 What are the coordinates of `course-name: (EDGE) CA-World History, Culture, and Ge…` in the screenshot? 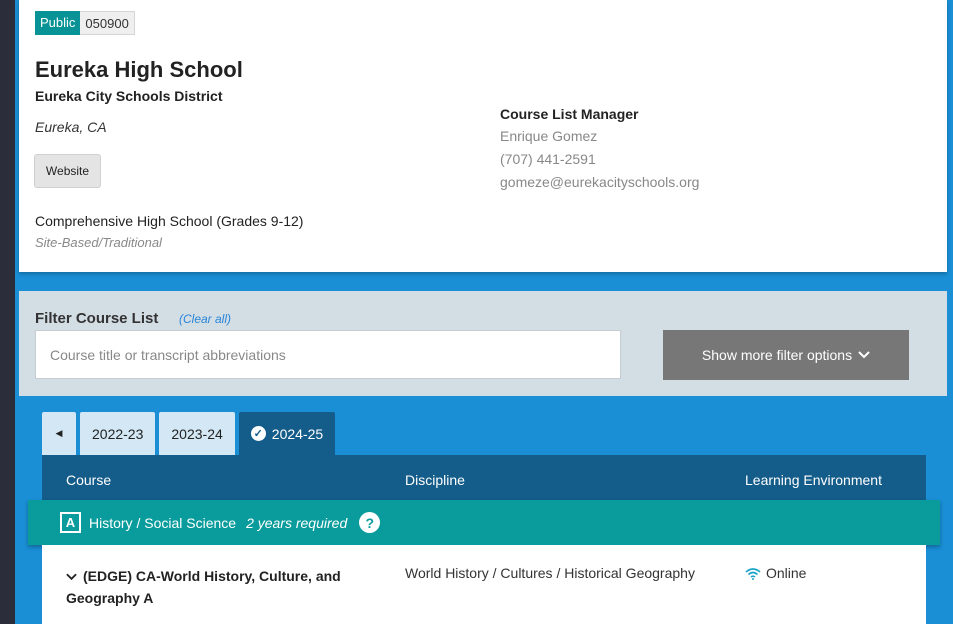 It's located at (203, 587).